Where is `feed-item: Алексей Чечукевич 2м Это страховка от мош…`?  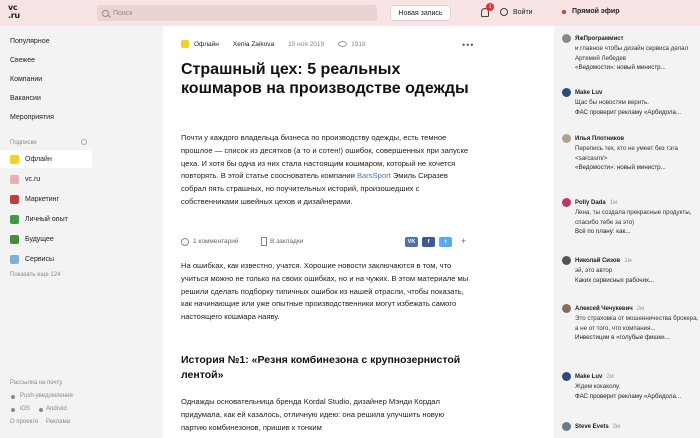 feed-item: Алексей Чечукевич 2м Это страховка от мош… is located at coordinates (631, 323).